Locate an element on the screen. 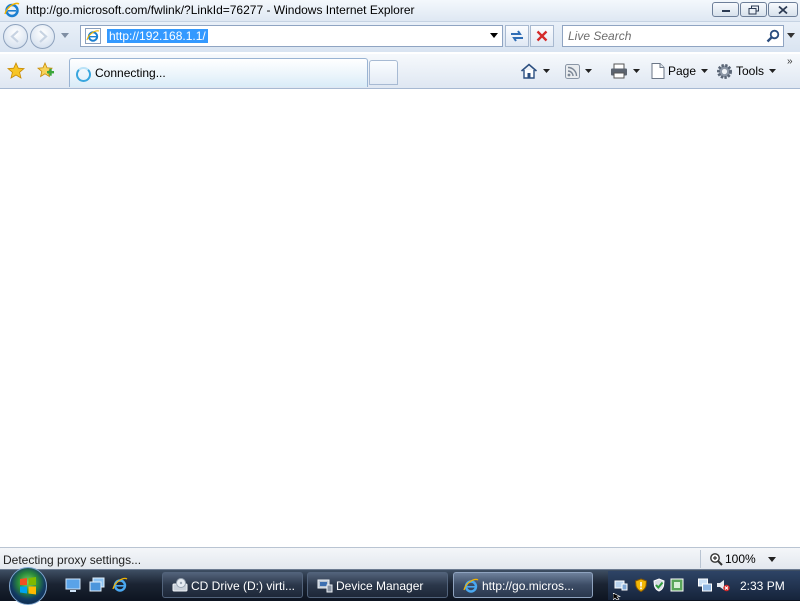 The height and width of the screenshot is (605, 800). zoom-control: 100% is located at coordinates (732, 559).